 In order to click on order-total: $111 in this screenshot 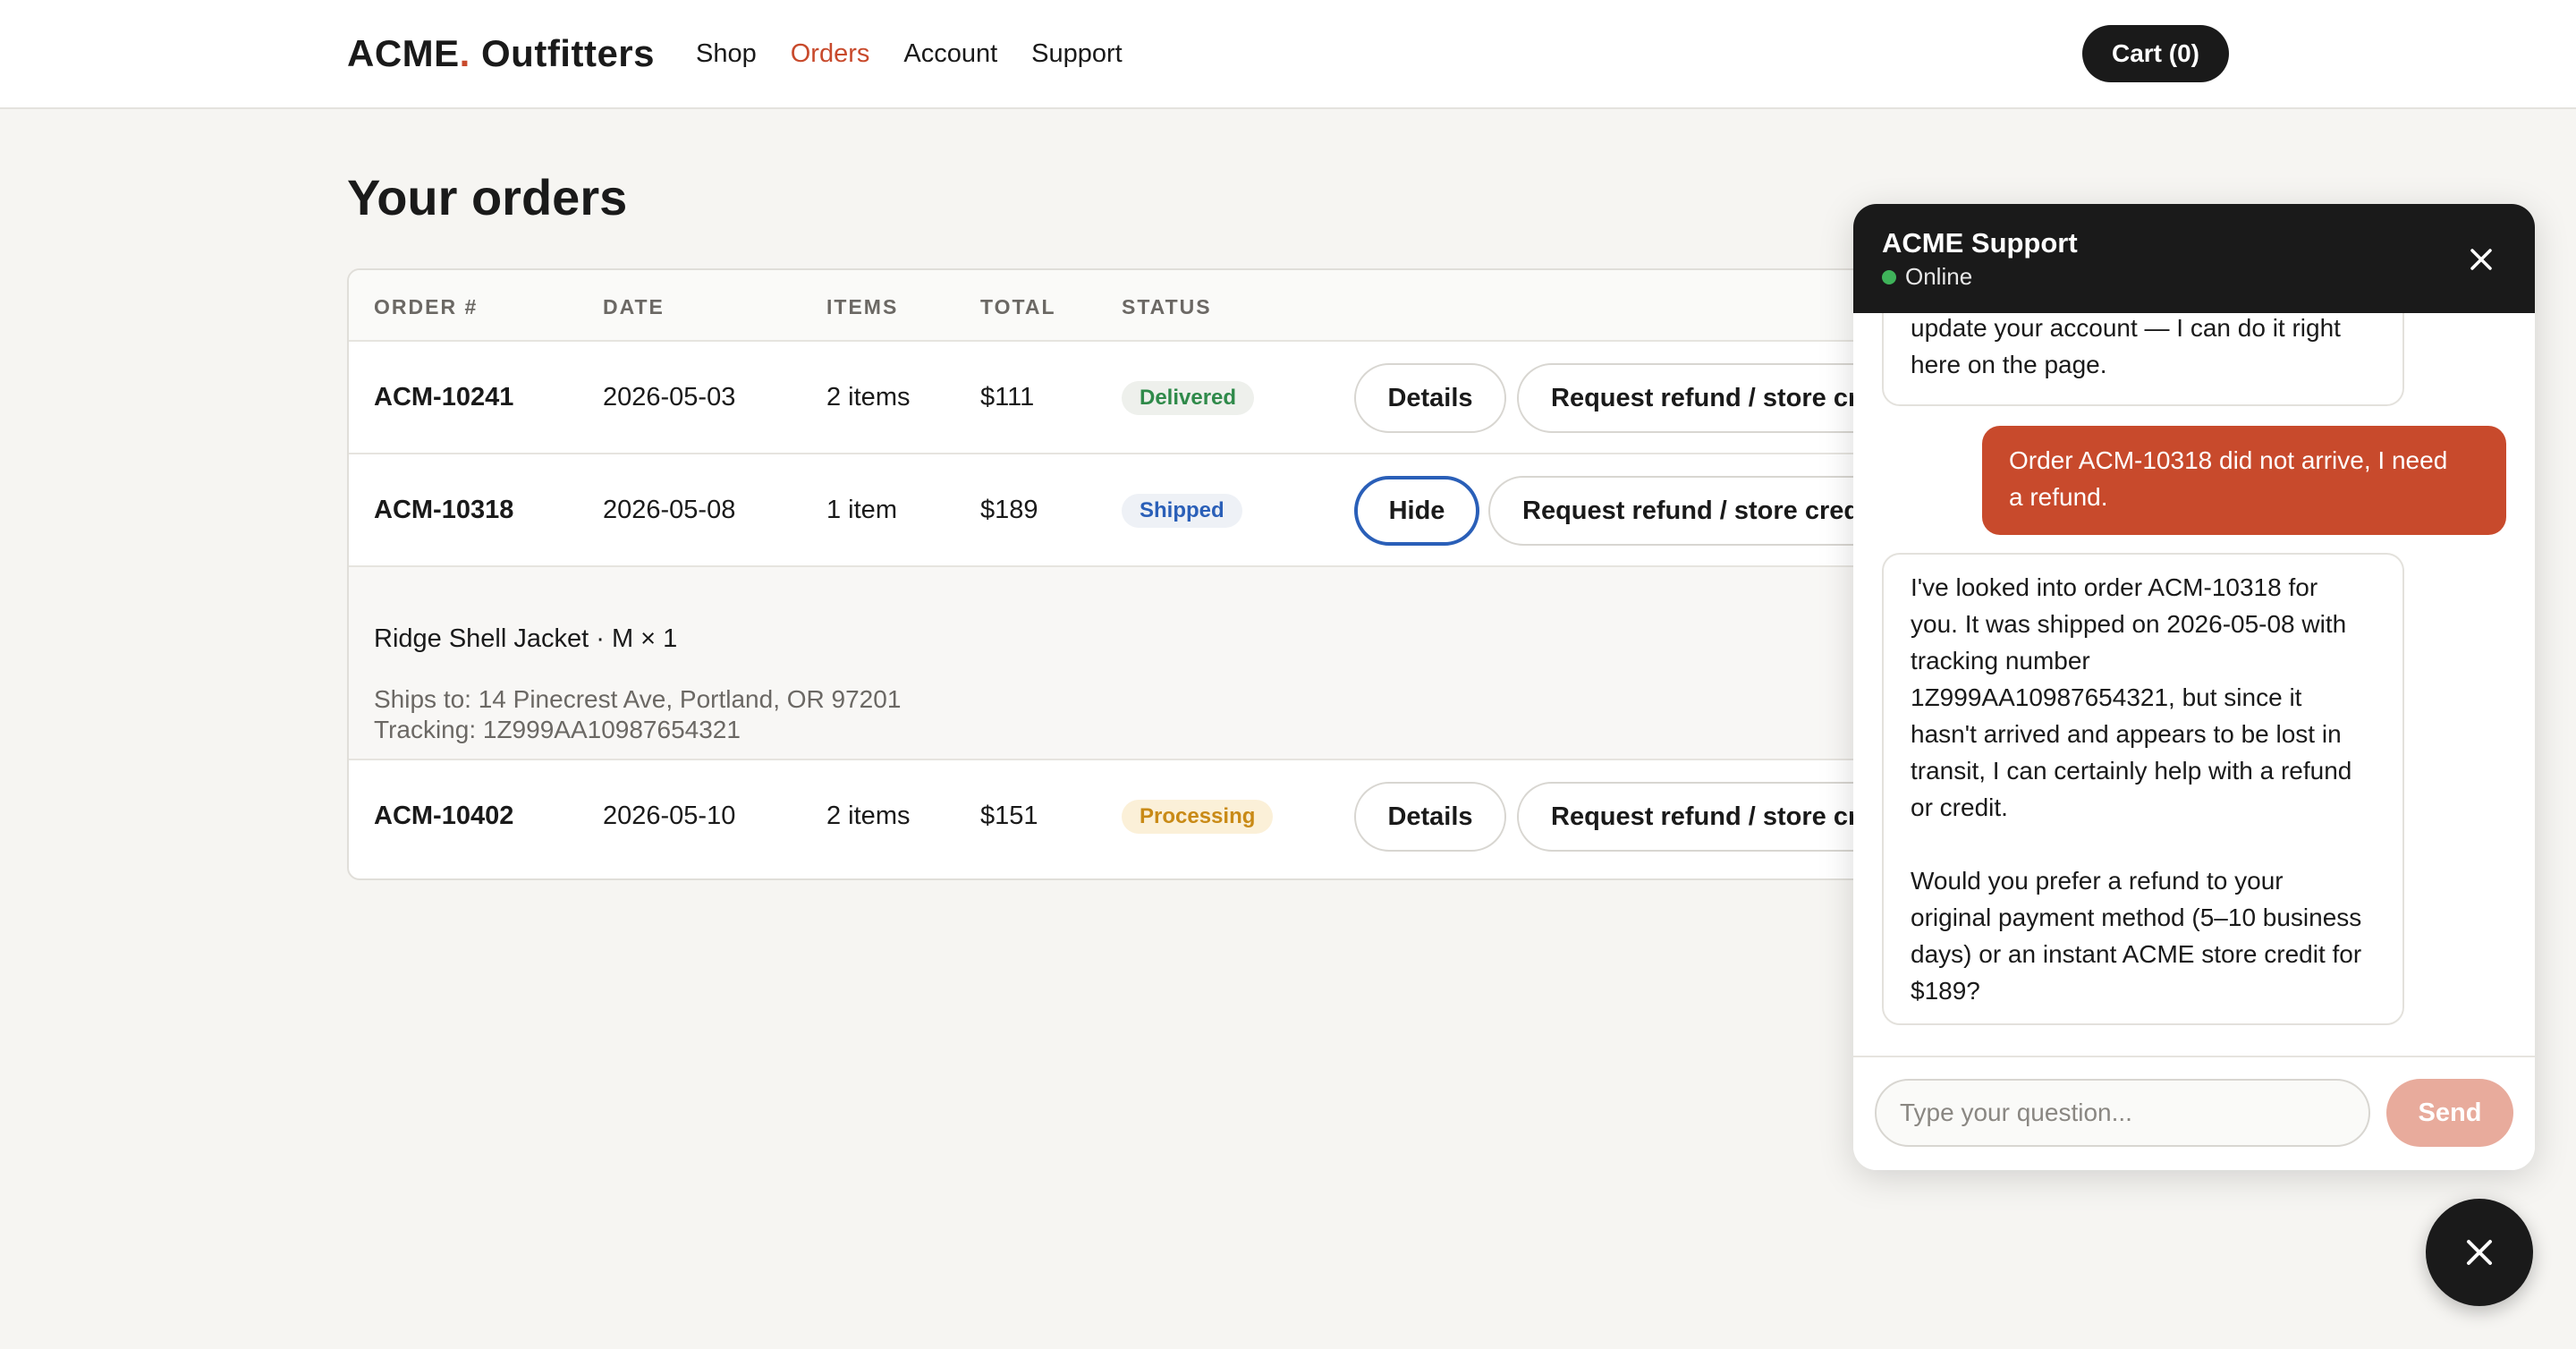, I will do `click(1007, 397)`.